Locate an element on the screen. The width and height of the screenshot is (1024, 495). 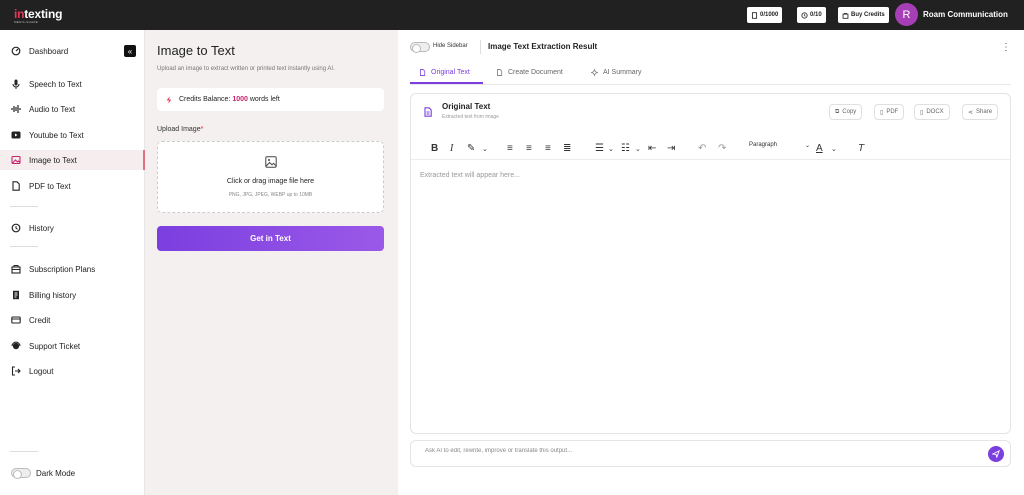
tab-original-text: Original Text is located at coordinates (444, 72).